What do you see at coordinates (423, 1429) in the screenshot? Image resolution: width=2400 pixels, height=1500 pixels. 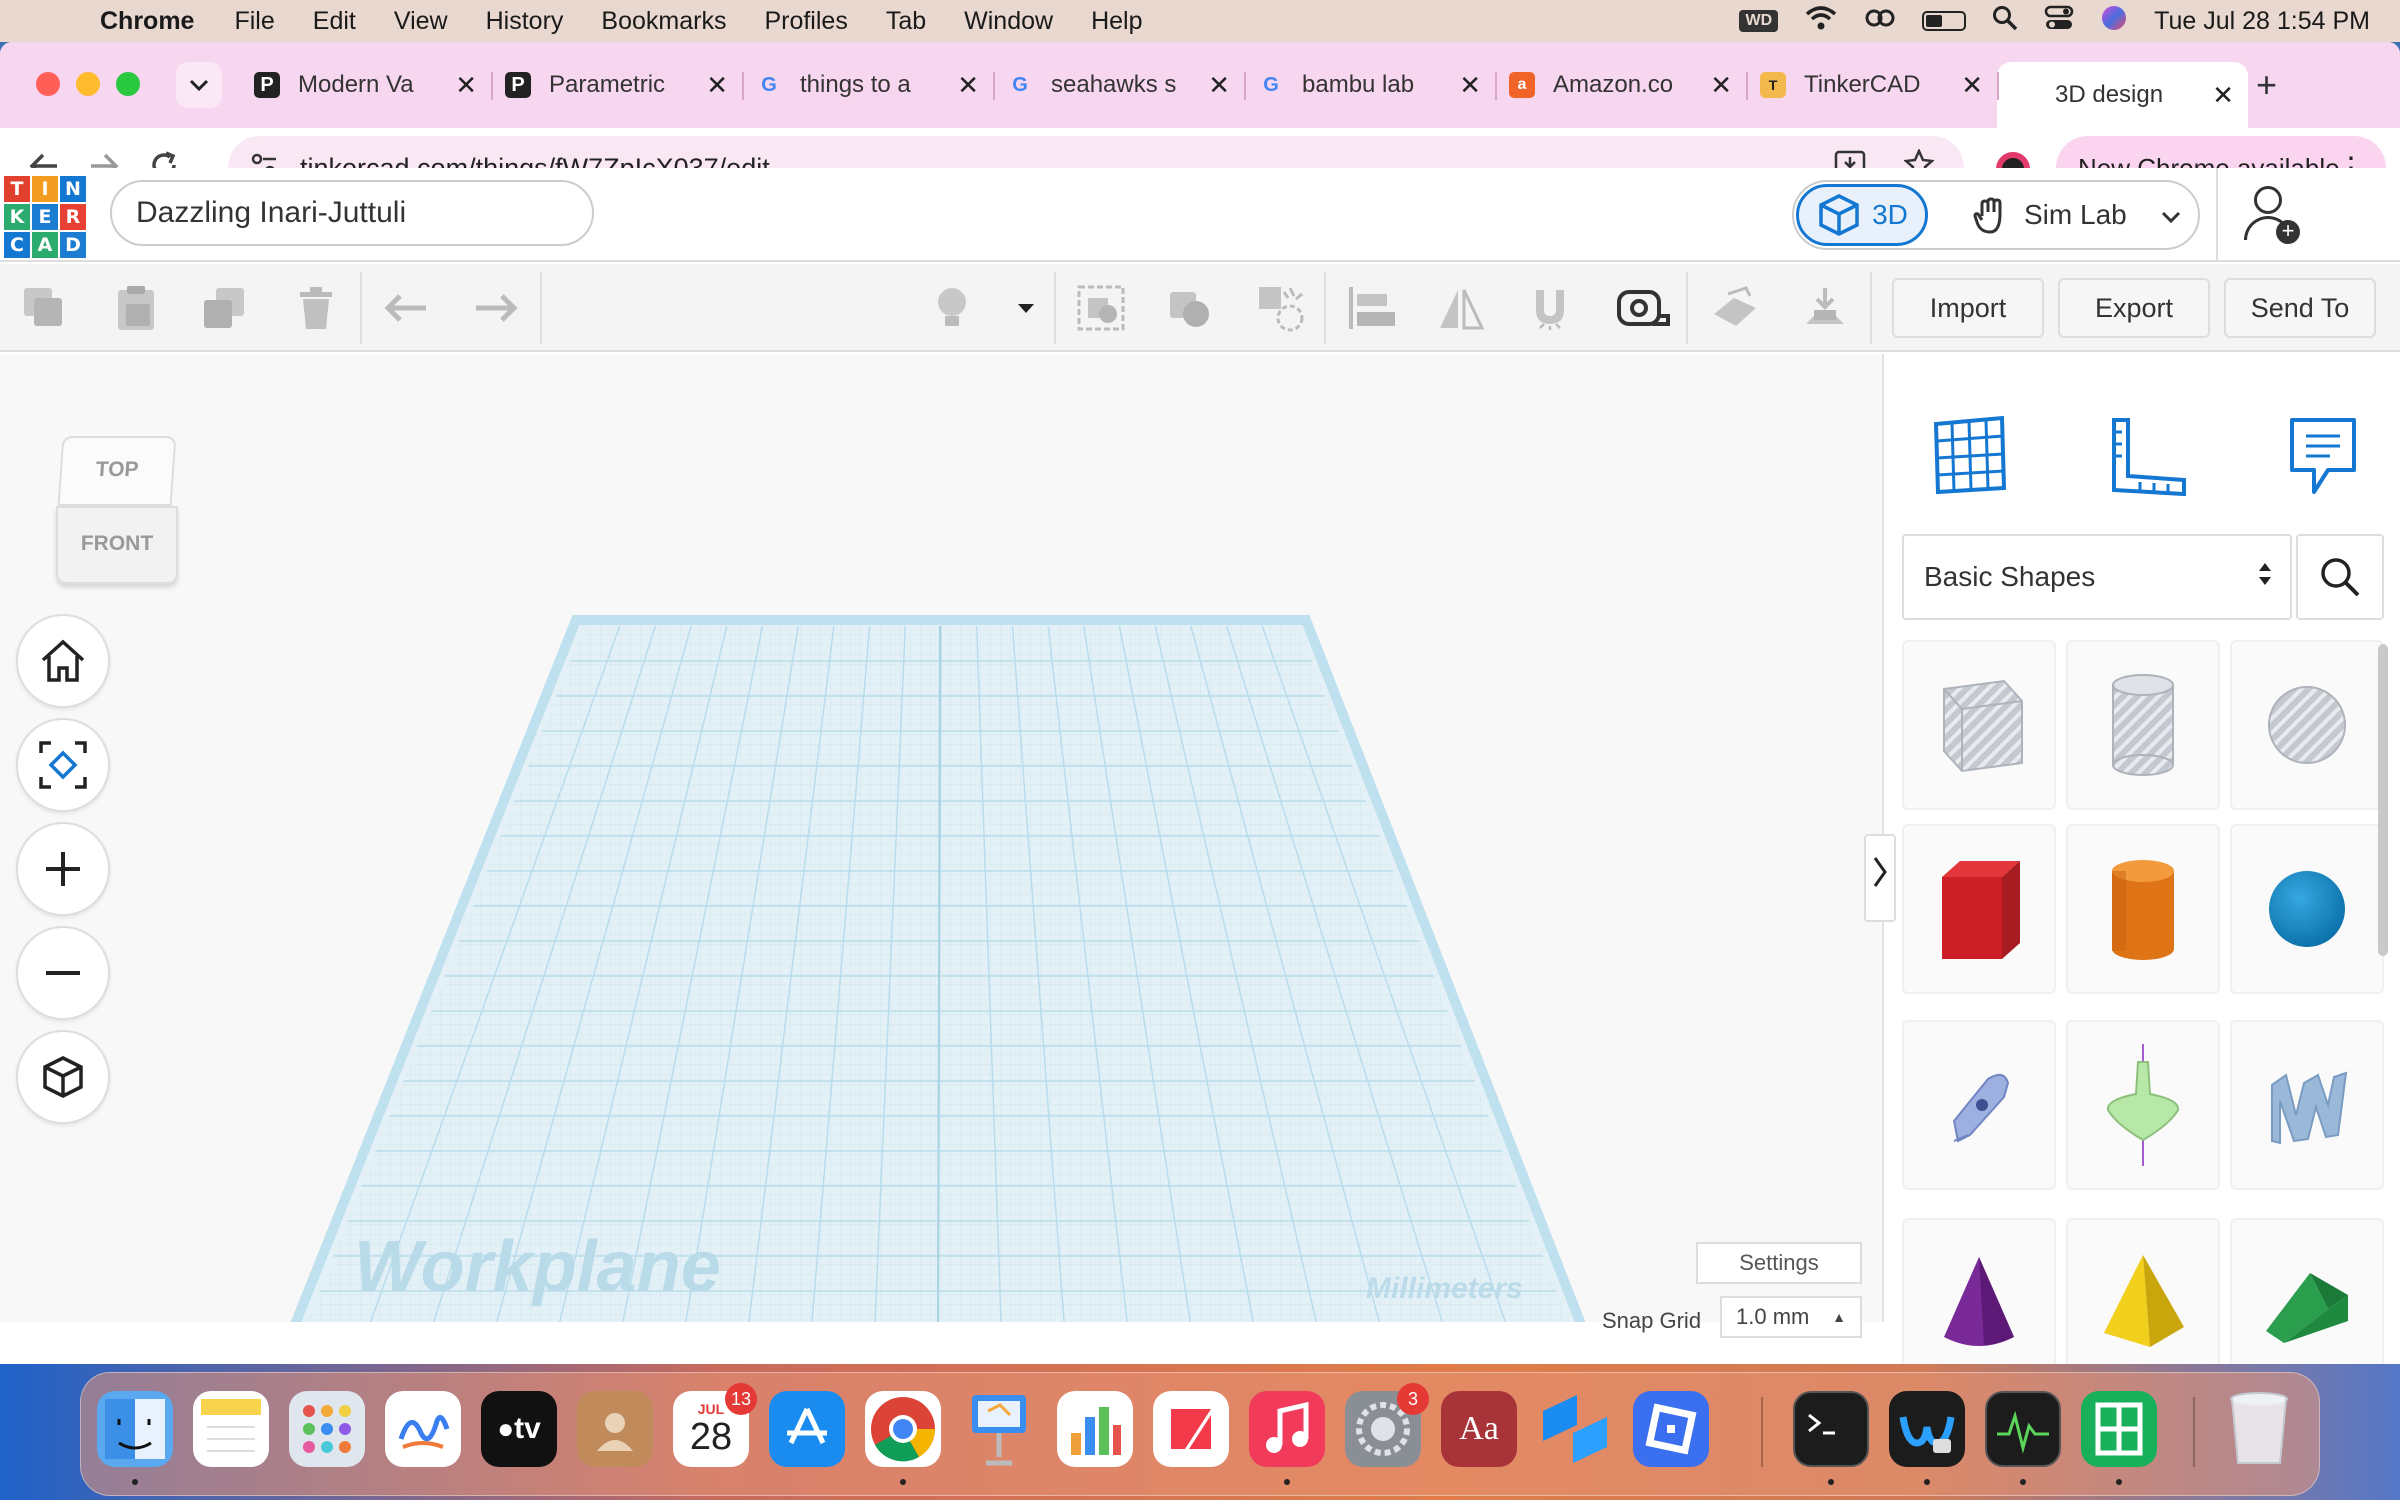 I see `freeform-icon` at bounding box center [423, 1429].